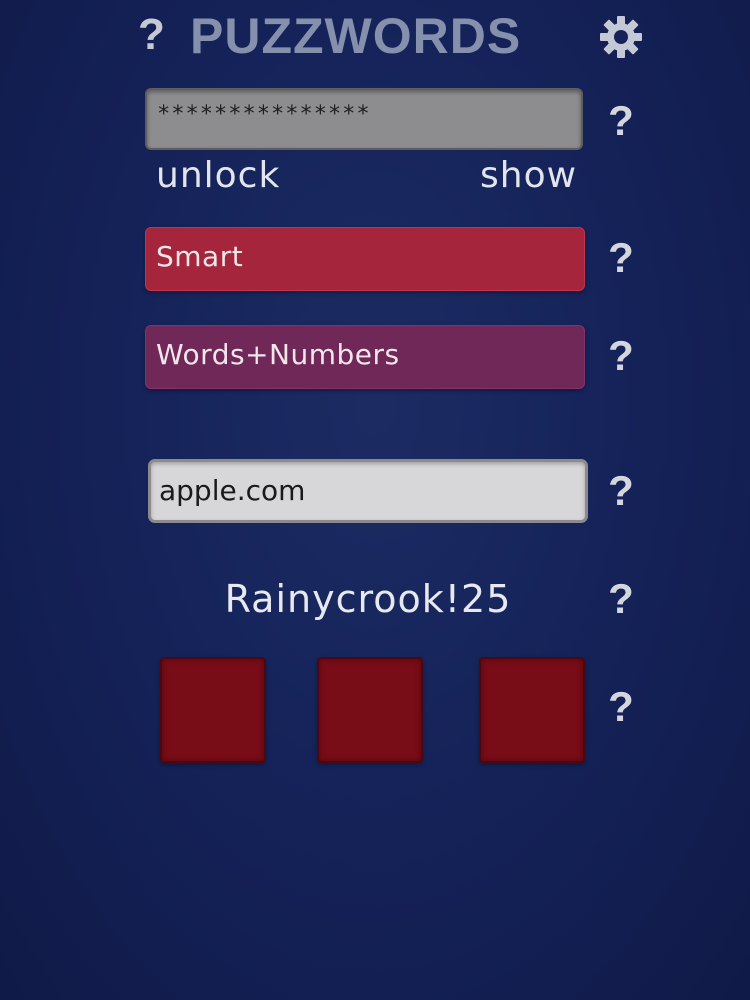  I want to click on style-selector-label: Words+Numbers, so click(278, 354).